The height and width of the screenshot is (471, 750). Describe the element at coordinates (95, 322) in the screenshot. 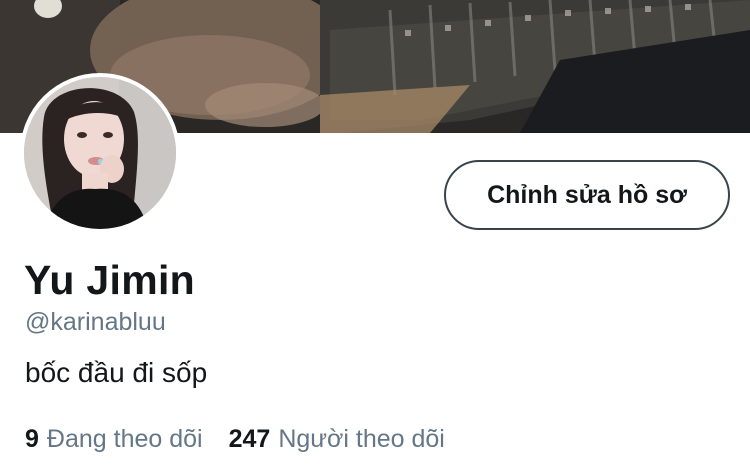

I see `profile-handle: @karinabluu` at that location.